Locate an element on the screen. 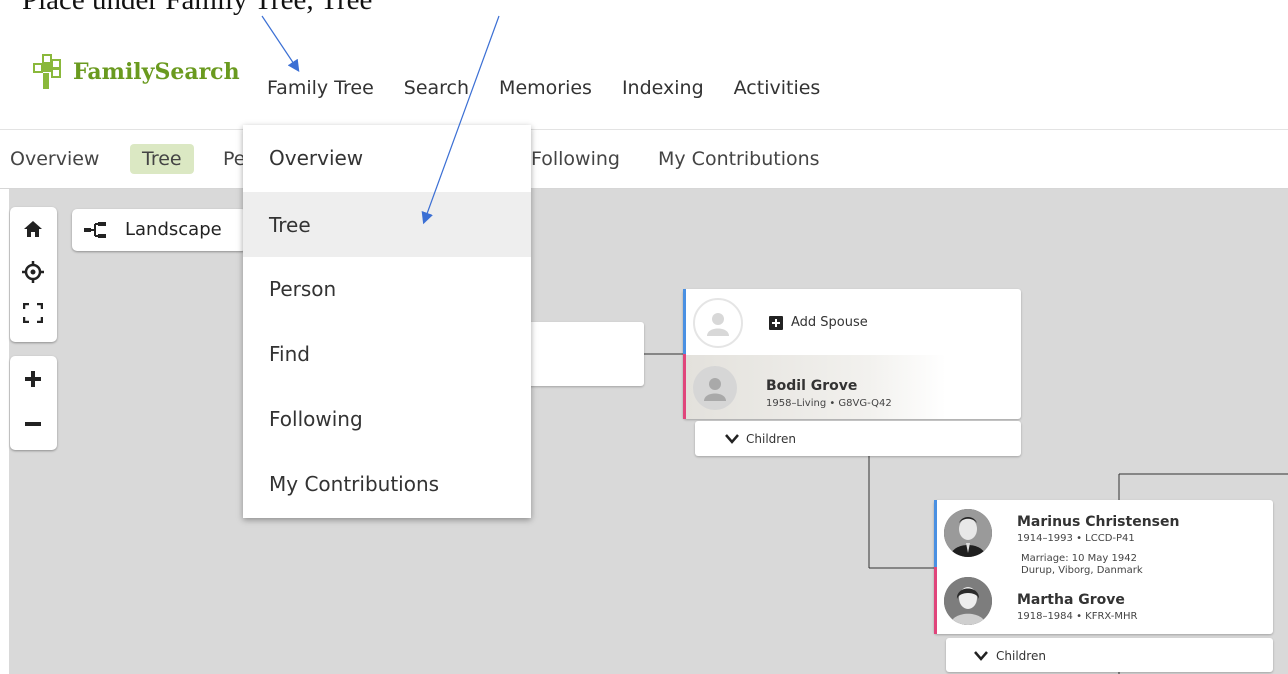 The image size is (1288, 674). annotation-arrows is located at coordinates (380, 120).